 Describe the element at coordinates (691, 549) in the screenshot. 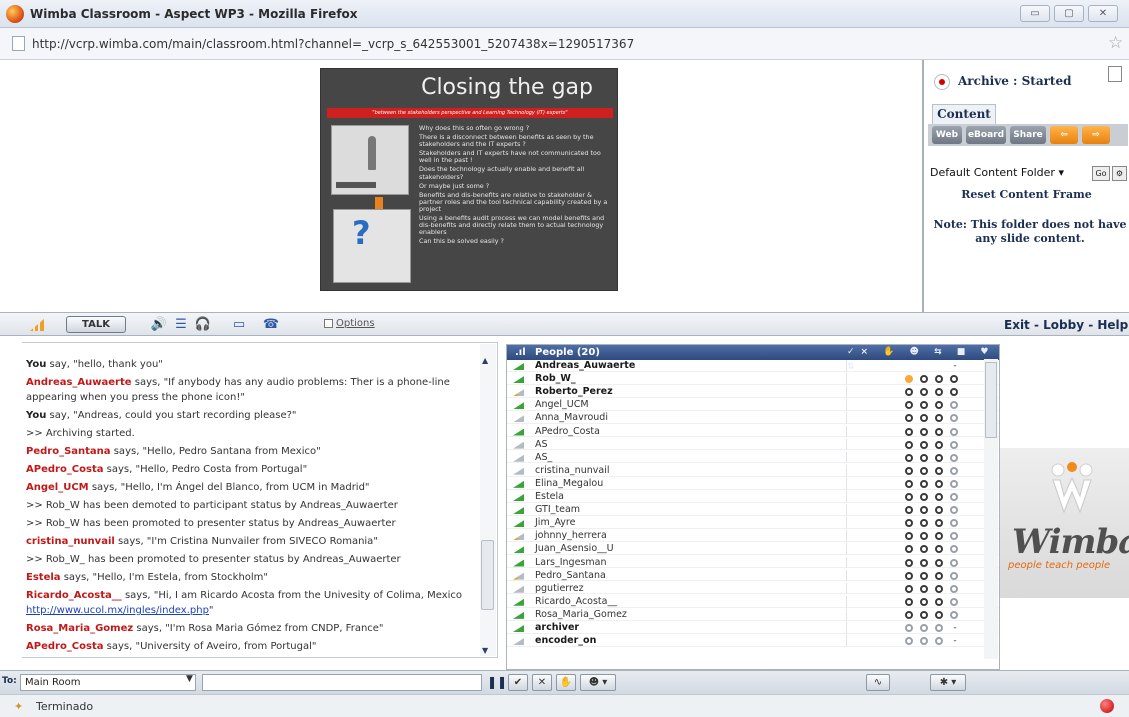

I see `participant-name: Juan_Asensio__U` at that location.